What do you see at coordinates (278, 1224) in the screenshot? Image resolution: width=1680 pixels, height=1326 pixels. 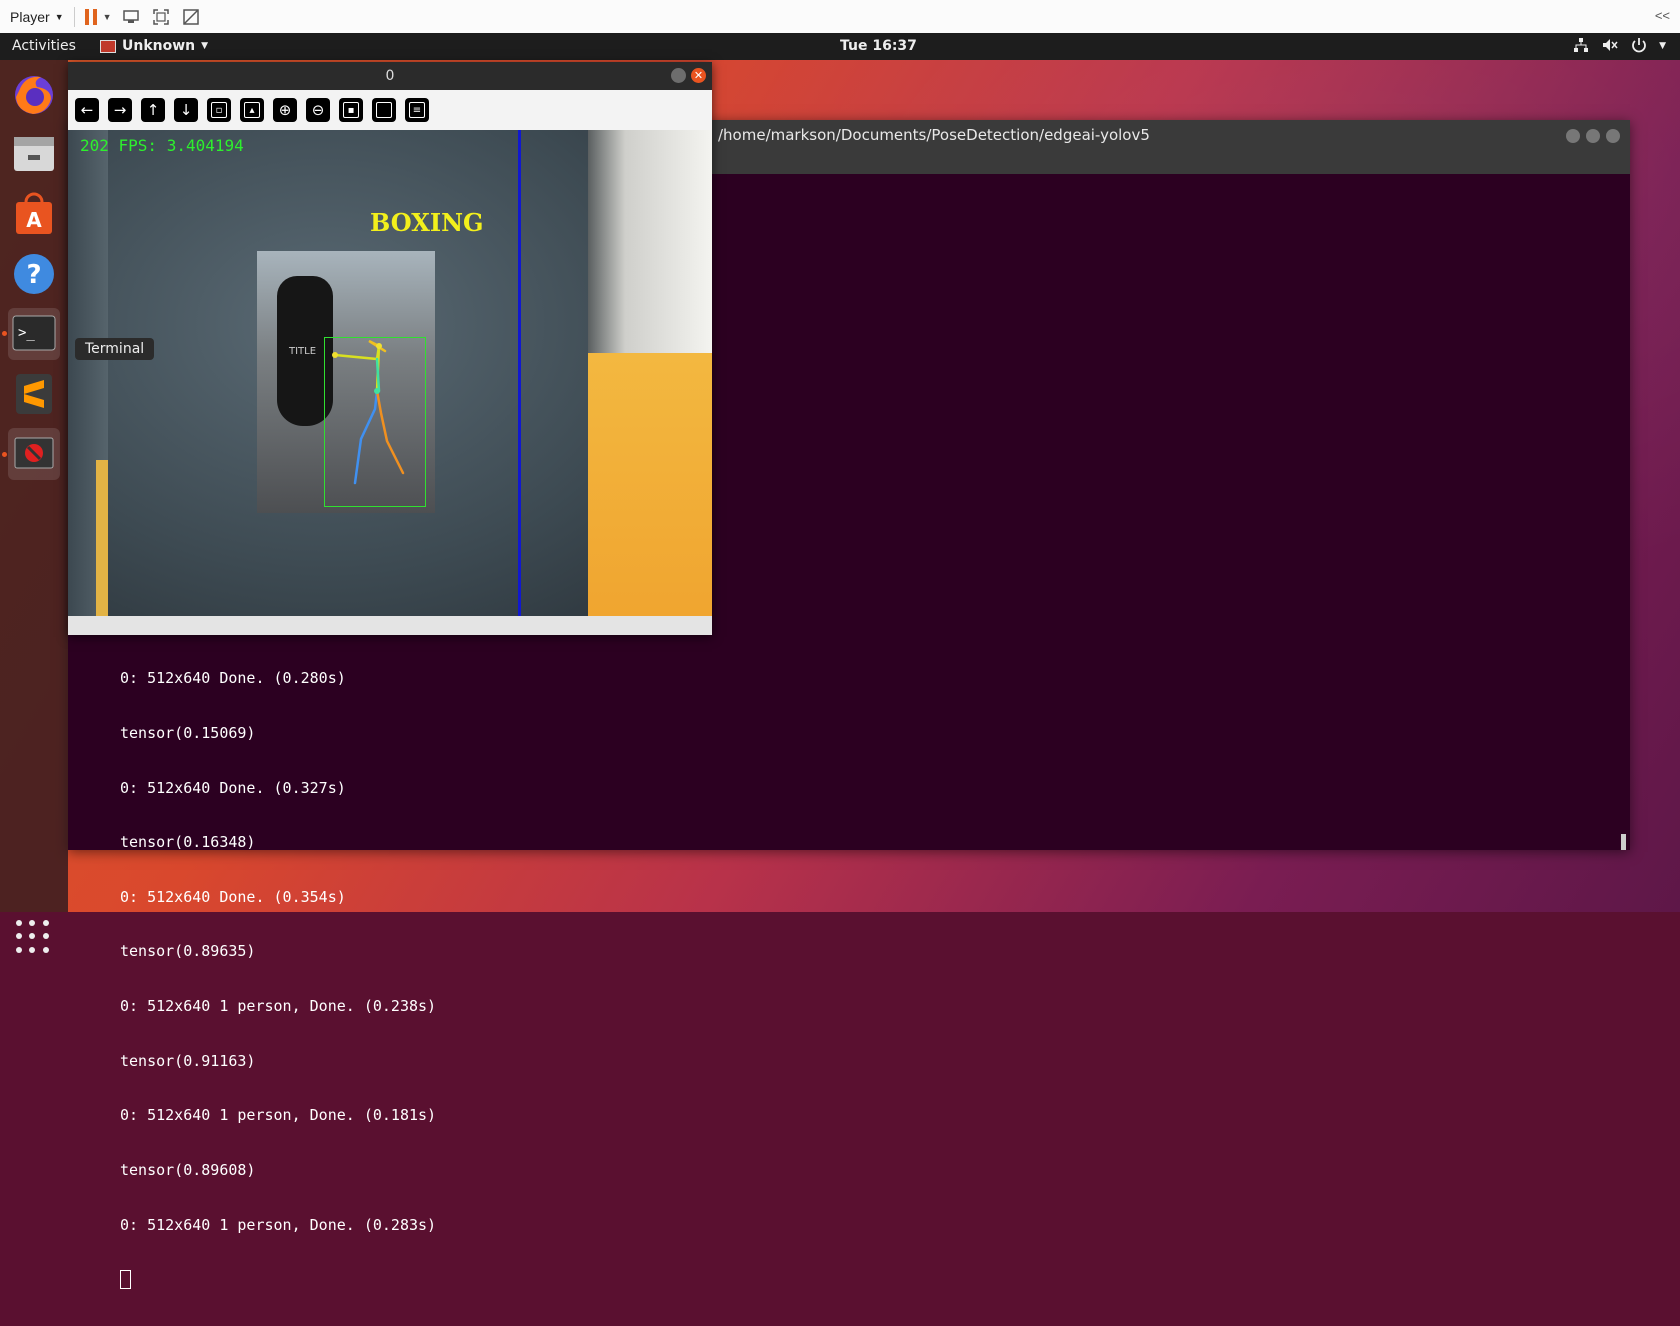 I see `terminal-line: 0: 512x640 1 person, Done. (0.283s)` at bounding box center [278, 1224].